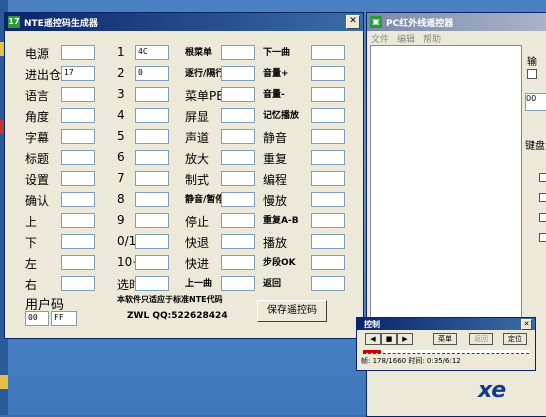  Describe the element at coordinates (152, 52) in the screenshot. I see `key-code-field: 4C` at that location.